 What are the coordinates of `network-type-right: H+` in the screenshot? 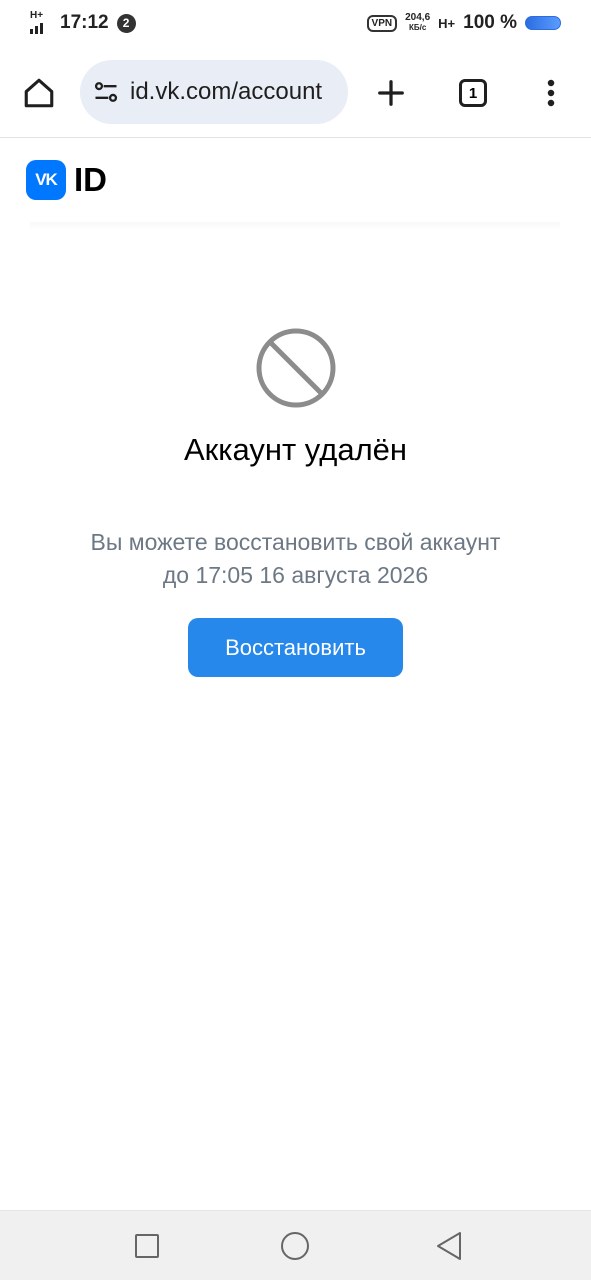 It's located at (447, 23).